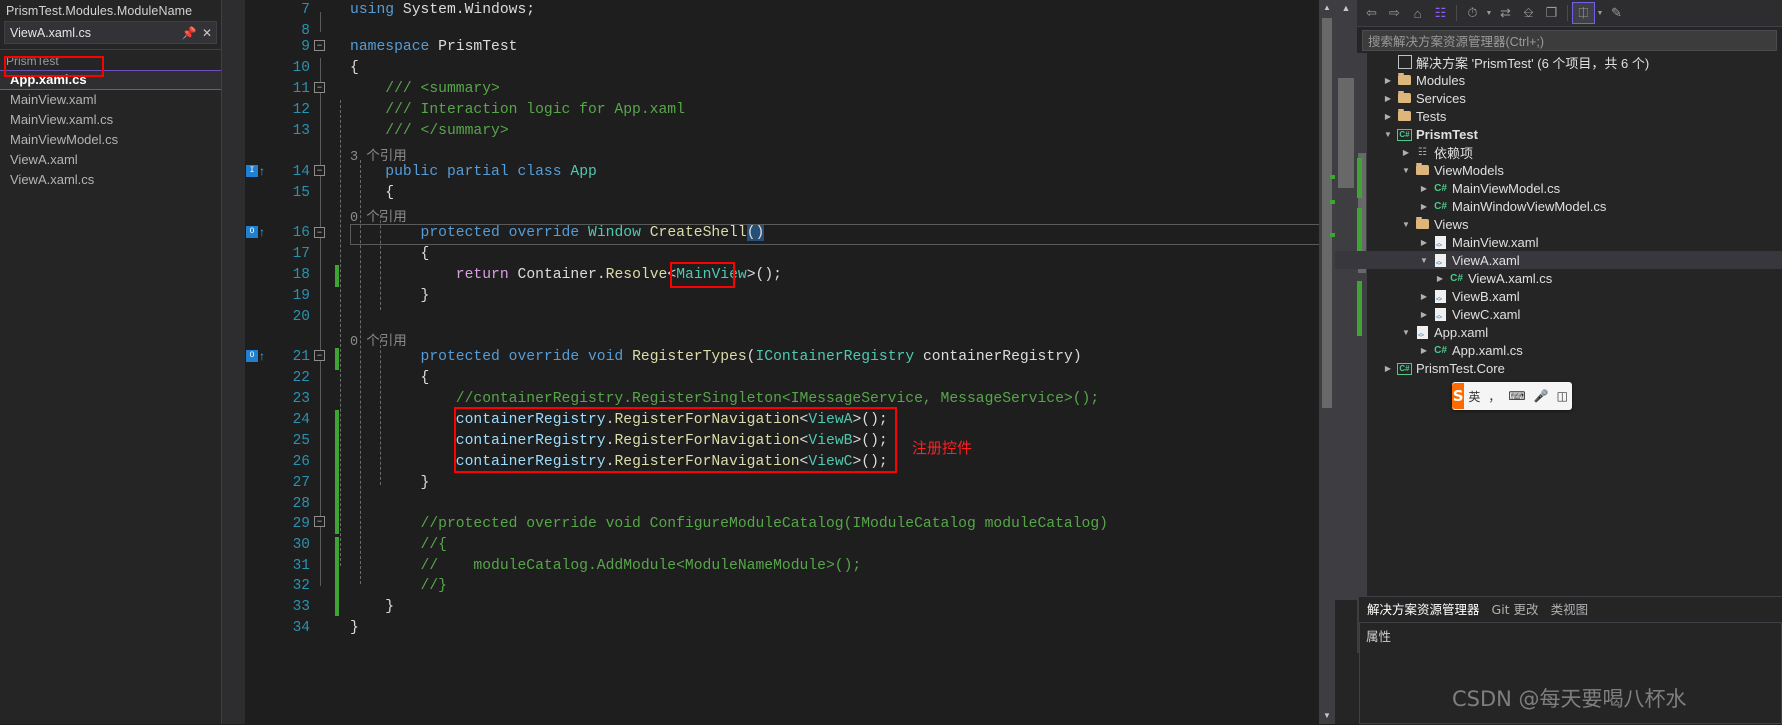  What do you see at coordinates (378, 154) in the screenshot?
I see `codelens-reference-count: 3 个引用` at bounding box center [378, 154].